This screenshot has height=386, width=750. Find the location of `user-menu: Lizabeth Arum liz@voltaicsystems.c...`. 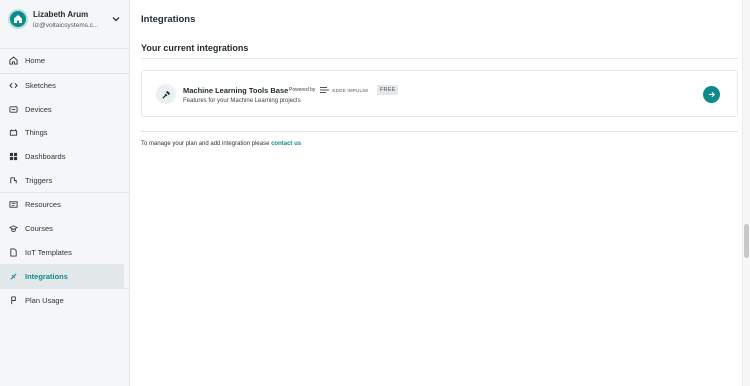

user-menu: Lizabeth Arum liz@voltaicsystems.c... is located at coordinates (64, 20).